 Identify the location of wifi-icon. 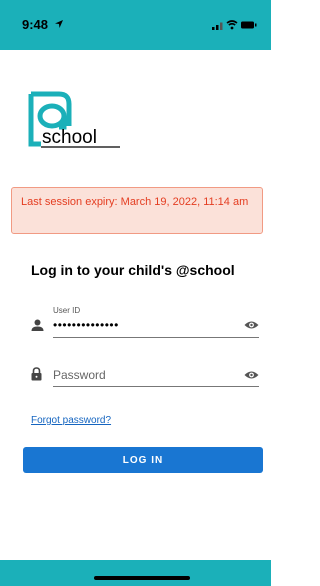
(232, 25).